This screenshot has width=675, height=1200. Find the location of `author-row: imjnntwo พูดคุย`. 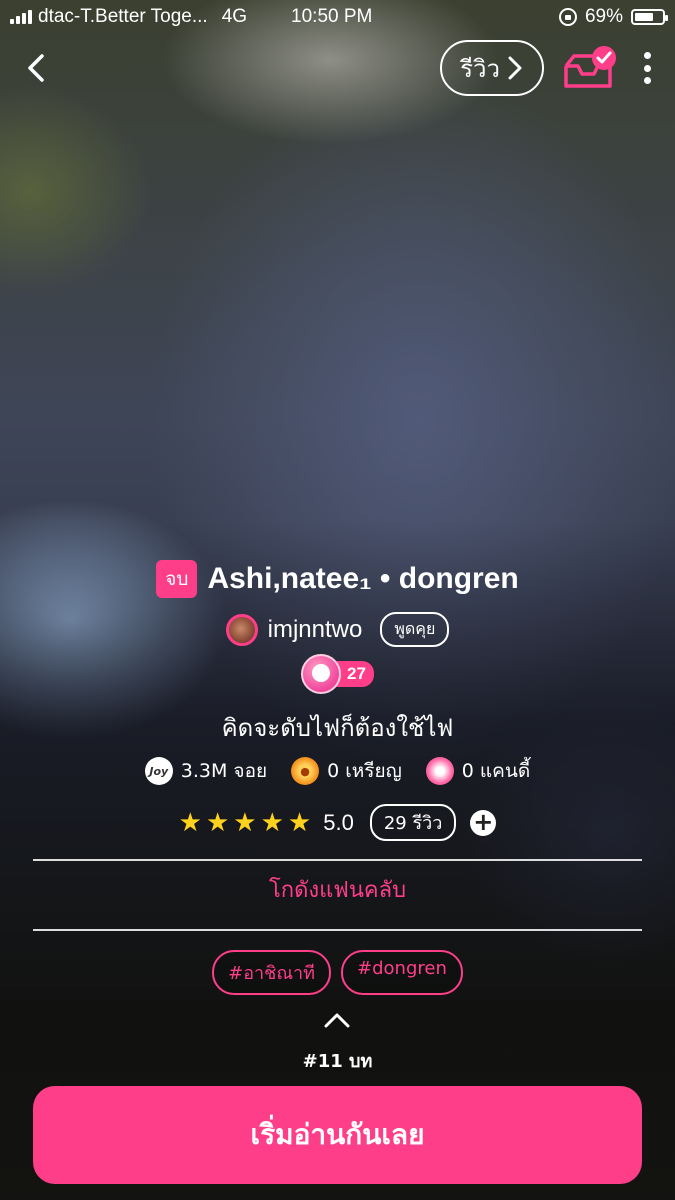

author-row: imjnntwo พูดคุย is located at coordinates (337, 629).